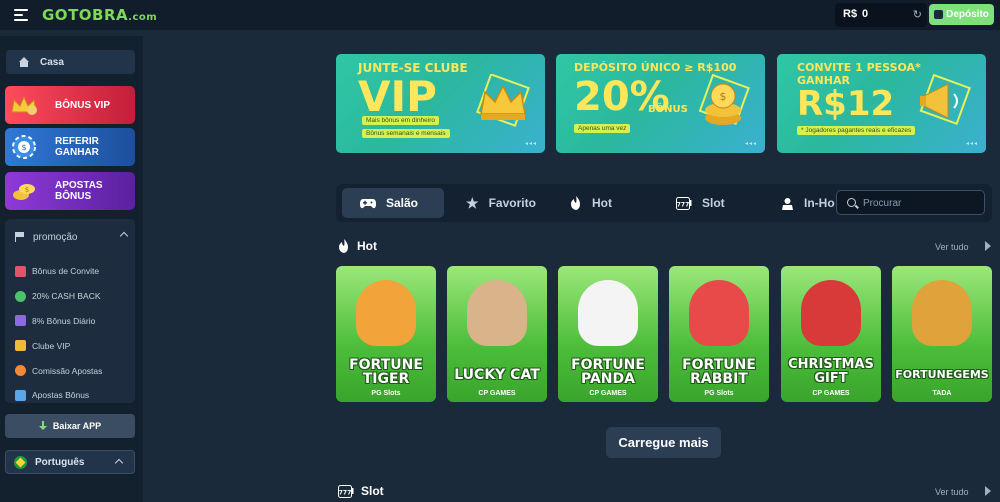 Image resolution: width=1000 pixels, height=502 pixels. Describe the element at coordinates (20, 237) in the screenshot. I see `flag-icon` at that location.